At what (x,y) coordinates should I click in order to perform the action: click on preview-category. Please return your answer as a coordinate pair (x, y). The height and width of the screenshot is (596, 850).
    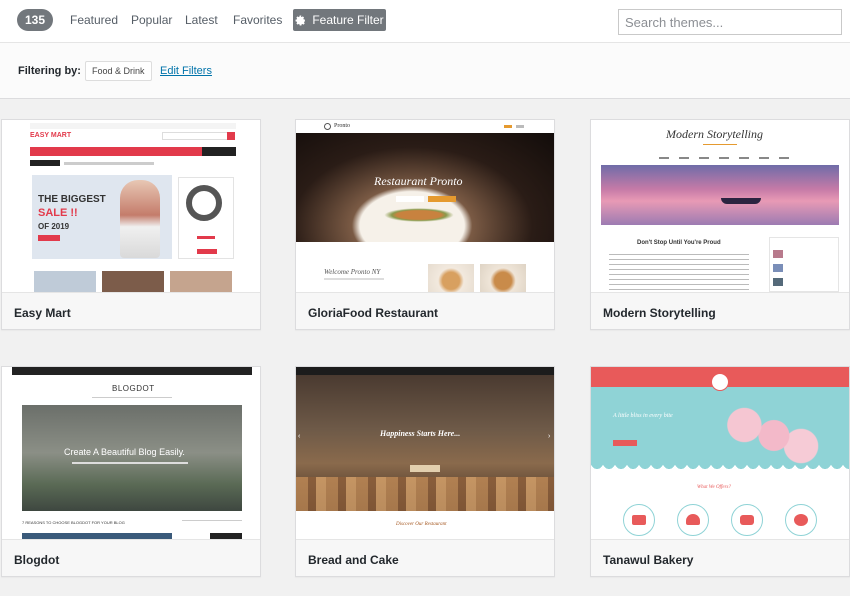
    Looking at the image, I should click on (45, 163).